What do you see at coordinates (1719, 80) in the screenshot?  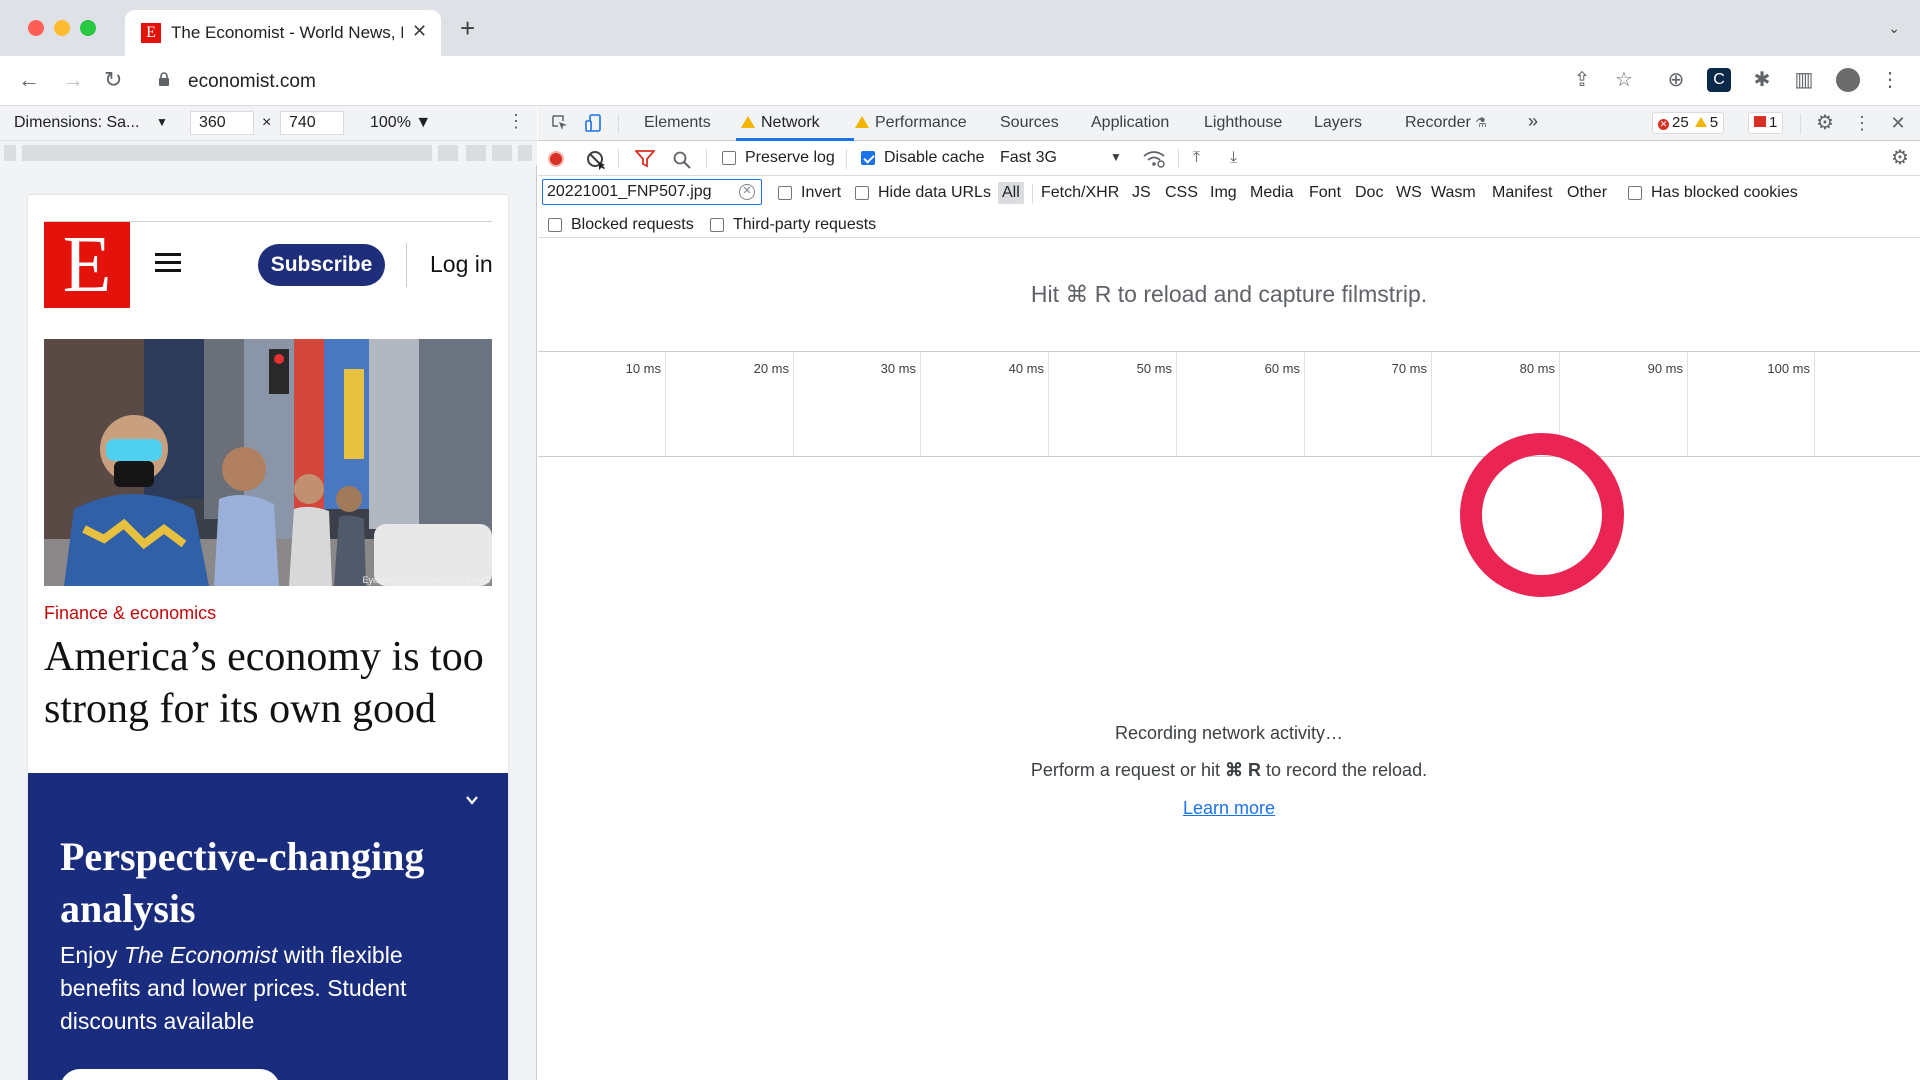 I see `extension-app-icon: C` at bounding box center [1719, 80].